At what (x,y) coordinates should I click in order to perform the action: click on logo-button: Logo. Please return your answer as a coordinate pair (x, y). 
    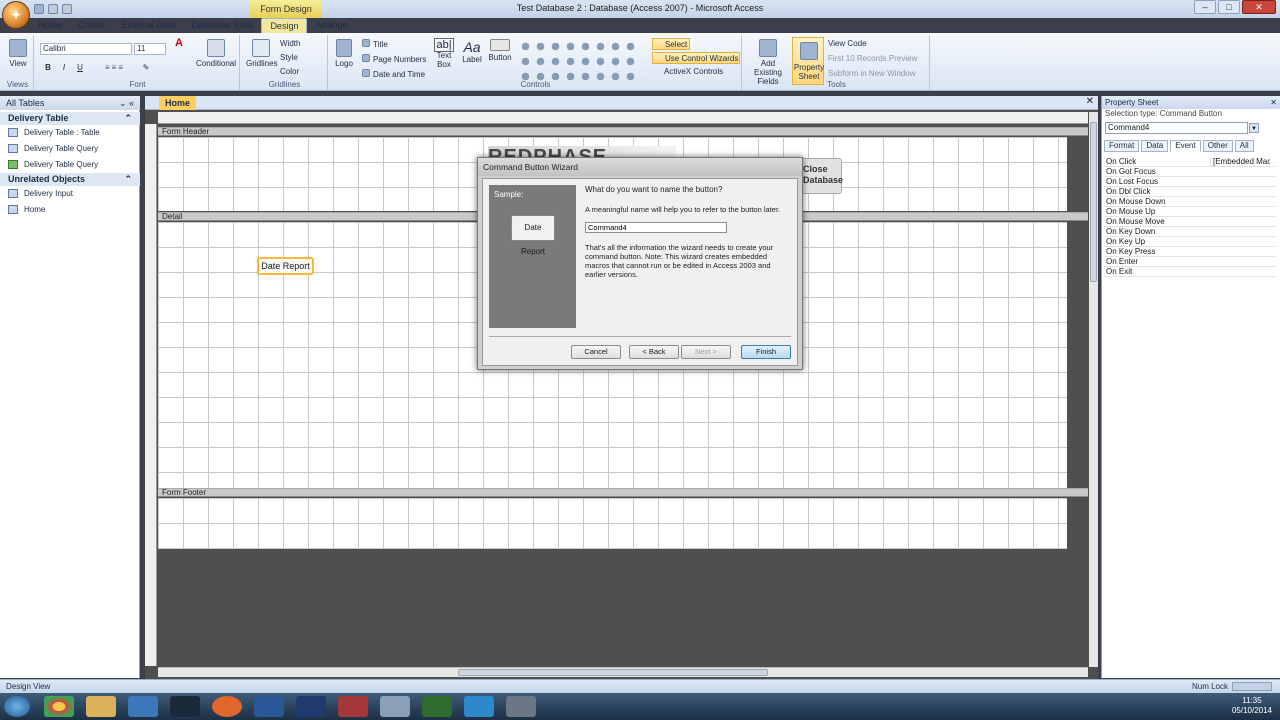
    Looking at the image, I should click on (344, 53).